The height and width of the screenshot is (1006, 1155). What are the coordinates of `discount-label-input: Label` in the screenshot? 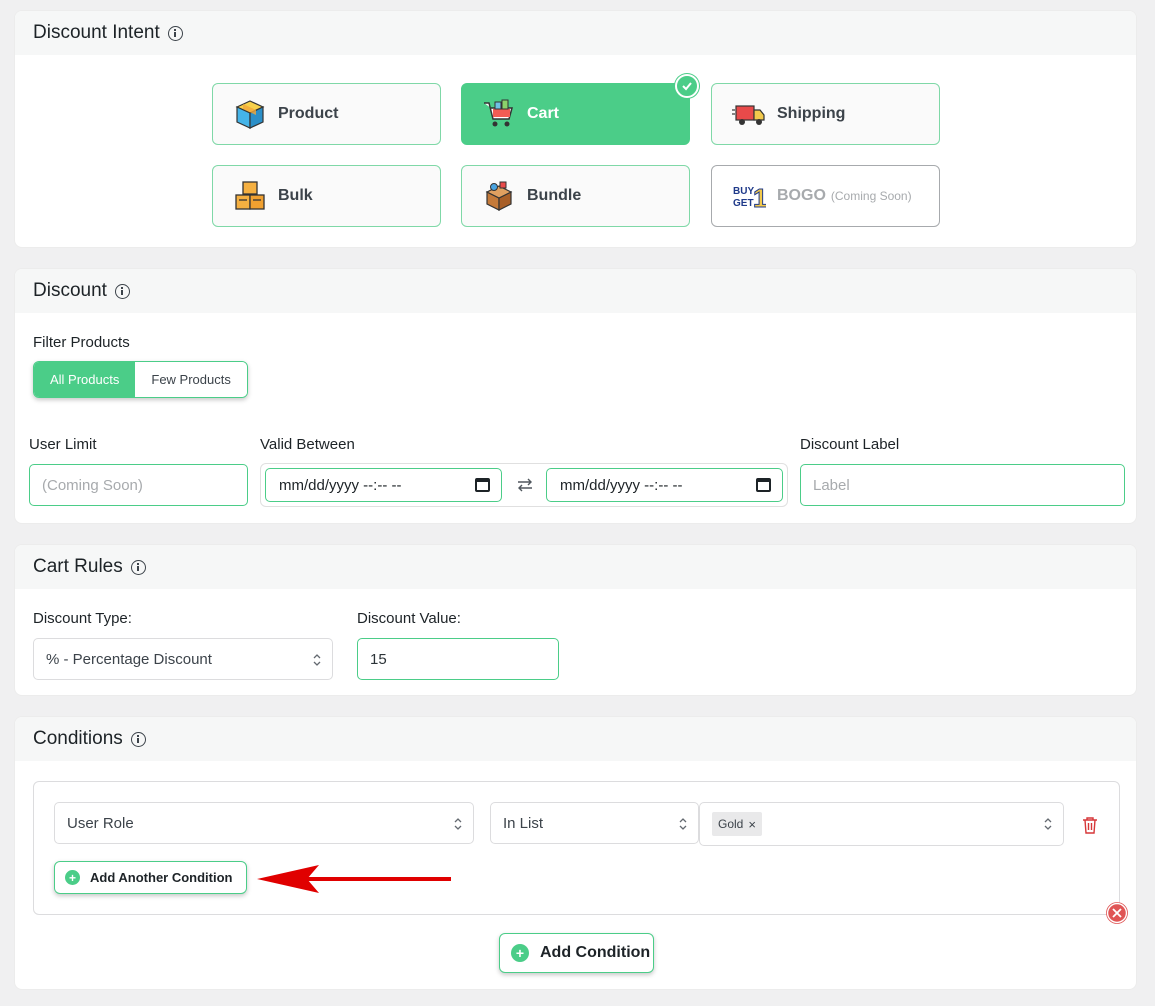 It's located at (962, 485).